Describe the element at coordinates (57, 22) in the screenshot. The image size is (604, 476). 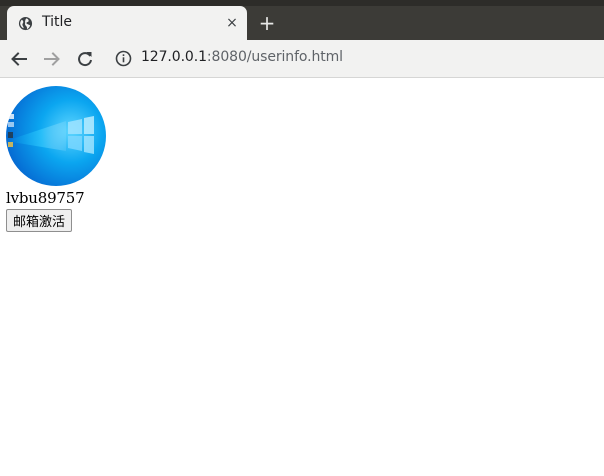
I see `tab-title: Title` at that location.